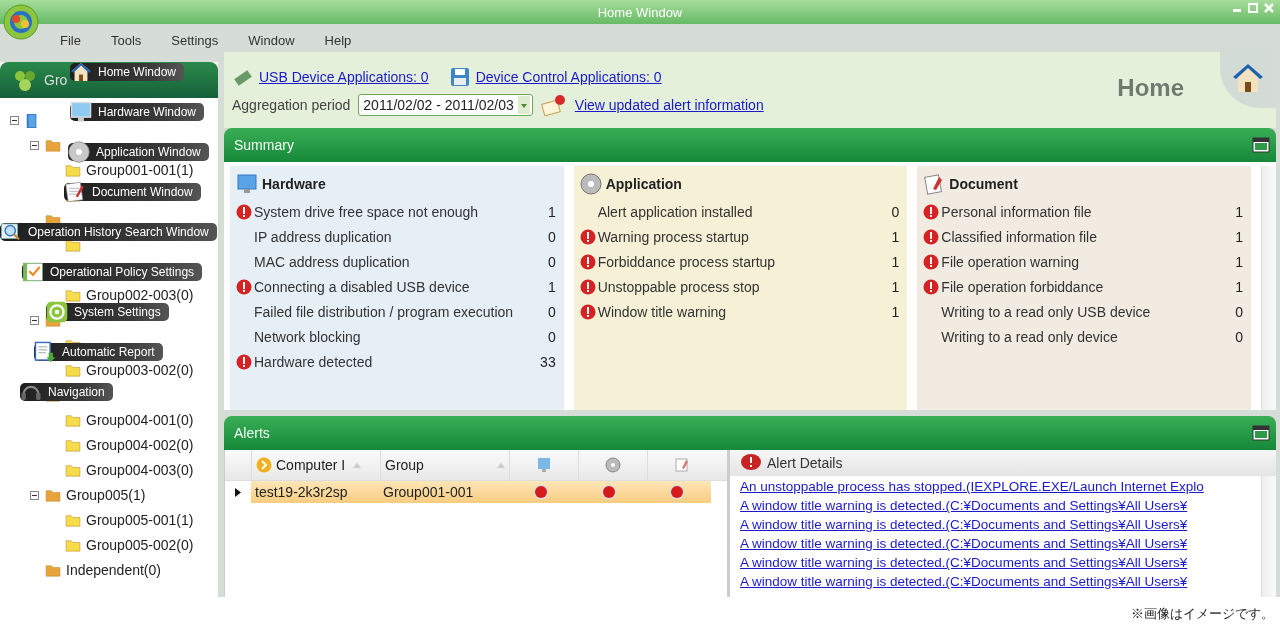  I want to click on panel-title: Summary, so click(264, 145).